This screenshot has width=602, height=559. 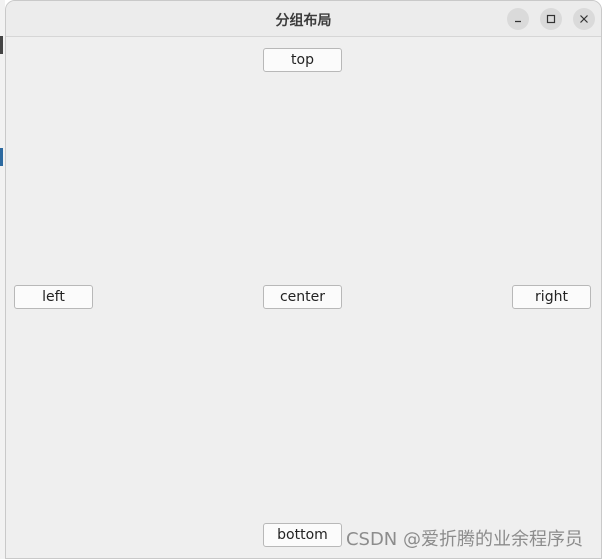 I want to click on right-button: right, so click(x=551, y=297).